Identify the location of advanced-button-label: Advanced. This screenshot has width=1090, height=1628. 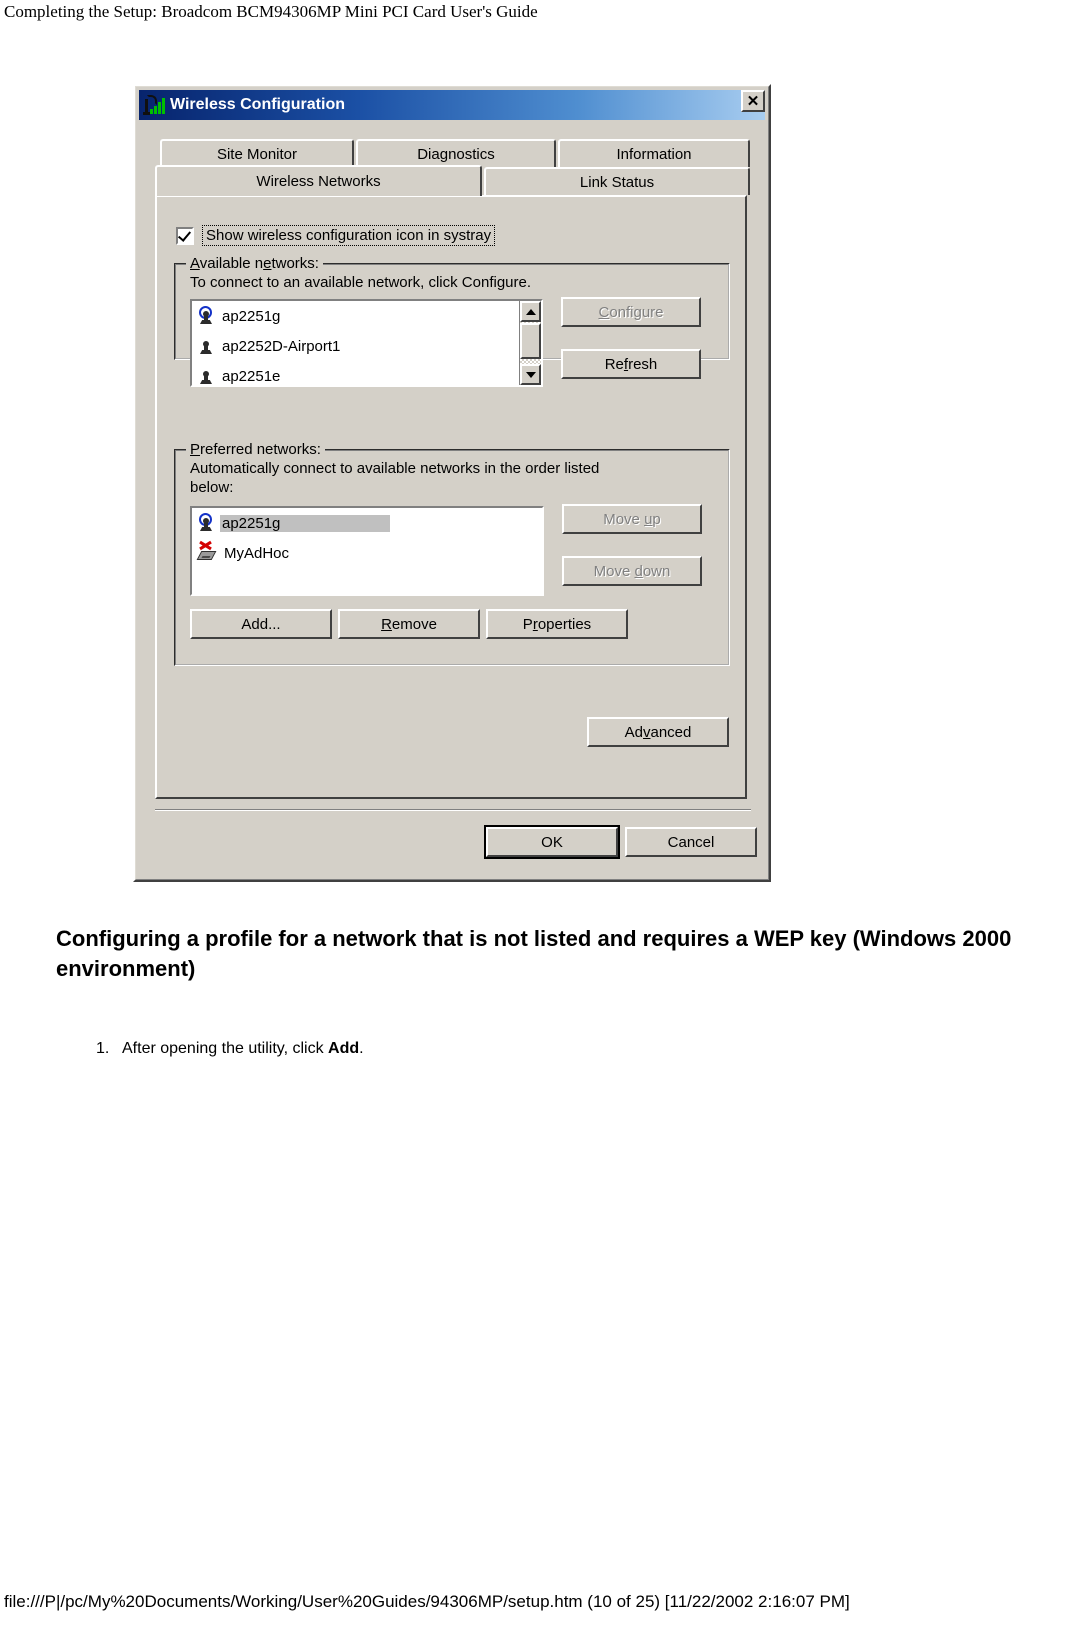
(658, 732).